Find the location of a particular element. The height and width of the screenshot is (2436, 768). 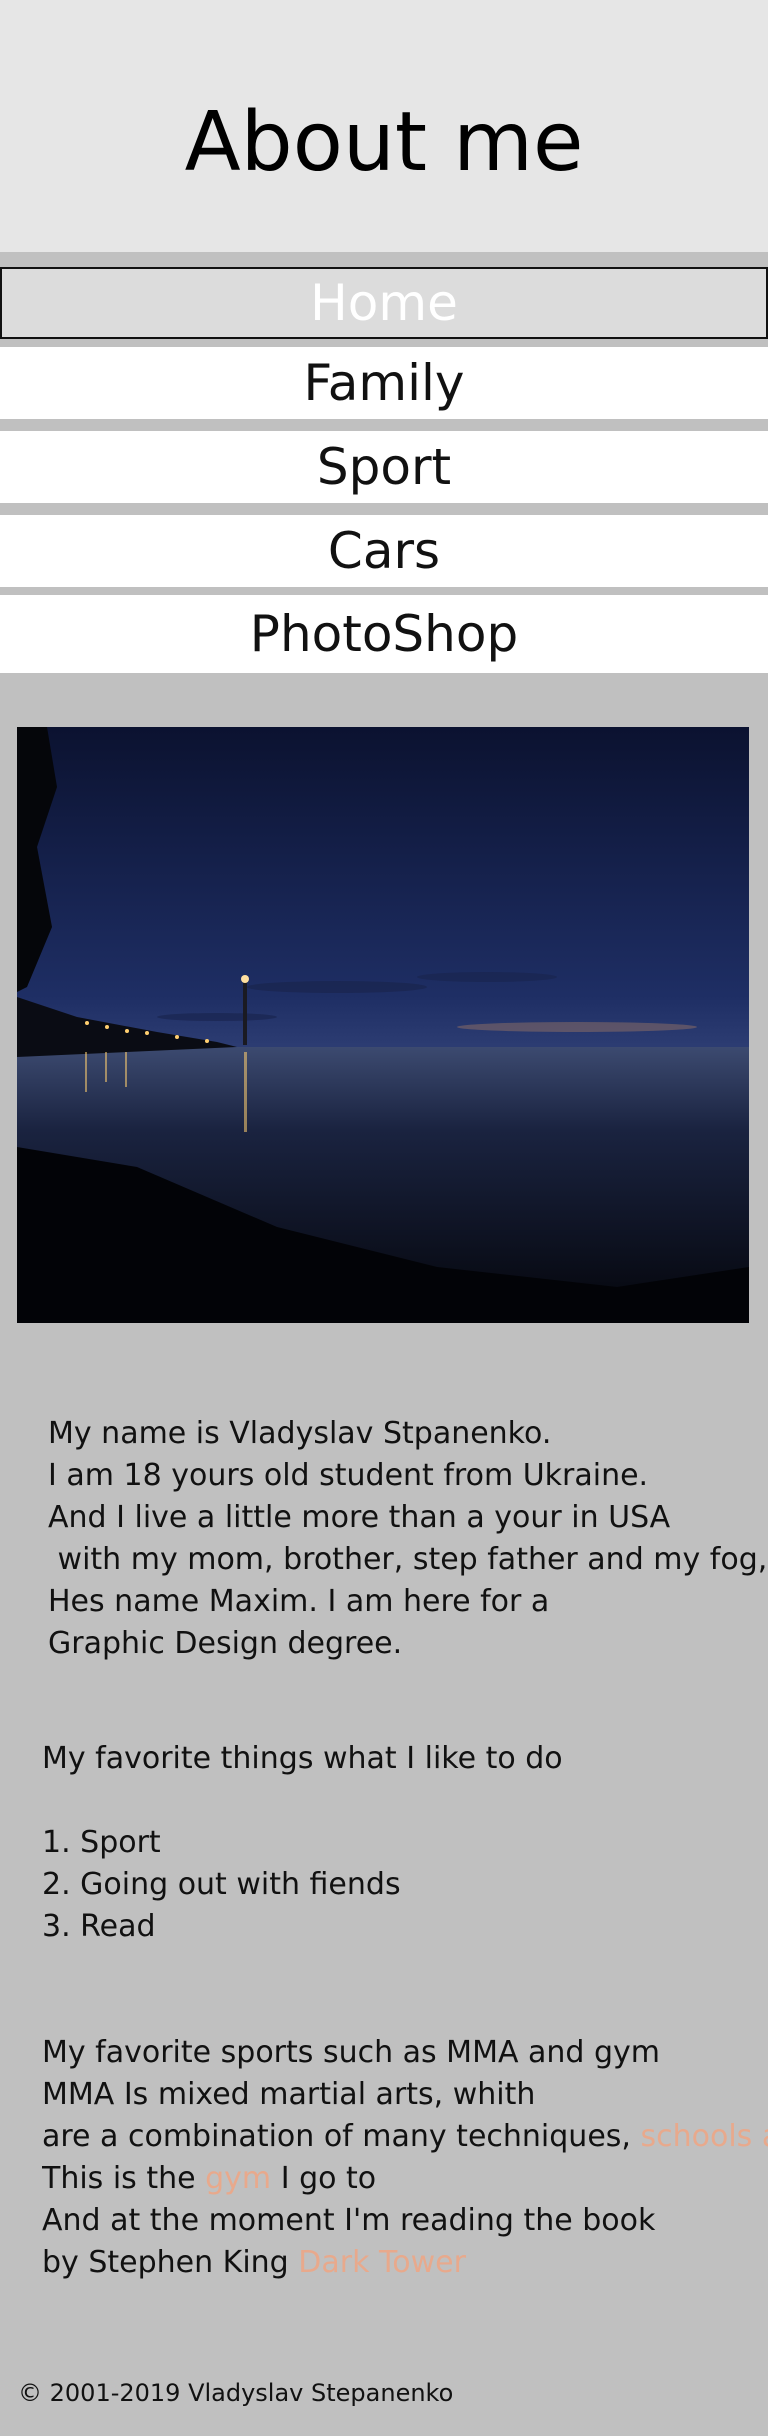

sports-line: My favorite sports such as MMA and gym is located at coordinates (351, 2052).